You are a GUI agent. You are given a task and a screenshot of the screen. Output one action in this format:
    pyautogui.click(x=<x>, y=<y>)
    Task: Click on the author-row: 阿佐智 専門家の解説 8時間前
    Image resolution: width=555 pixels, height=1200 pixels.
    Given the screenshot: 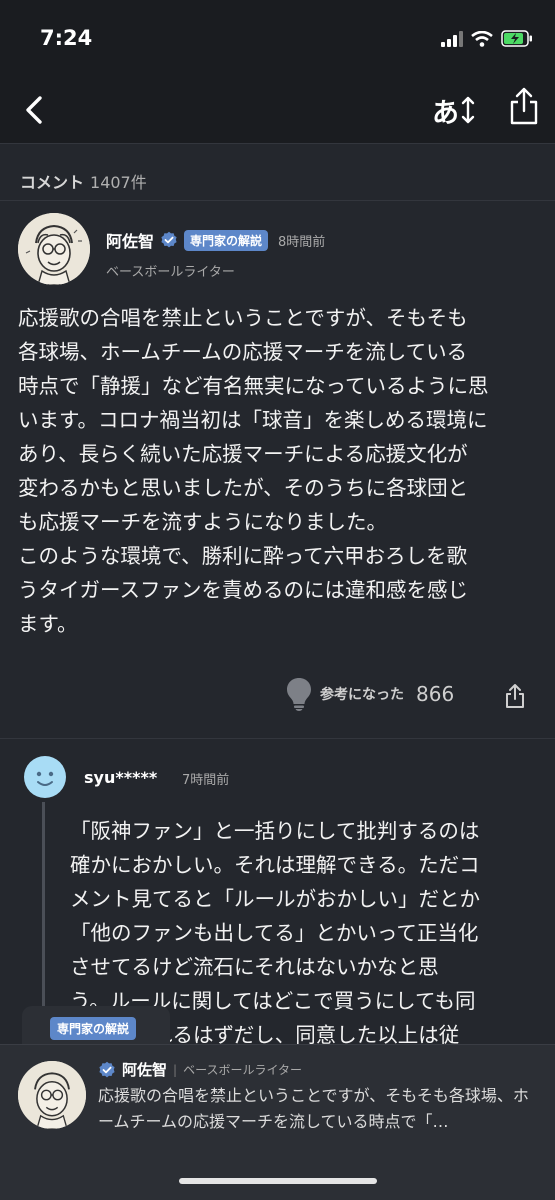 What is the action you would take?
    pyautogui.click(x=215, y=240)
    